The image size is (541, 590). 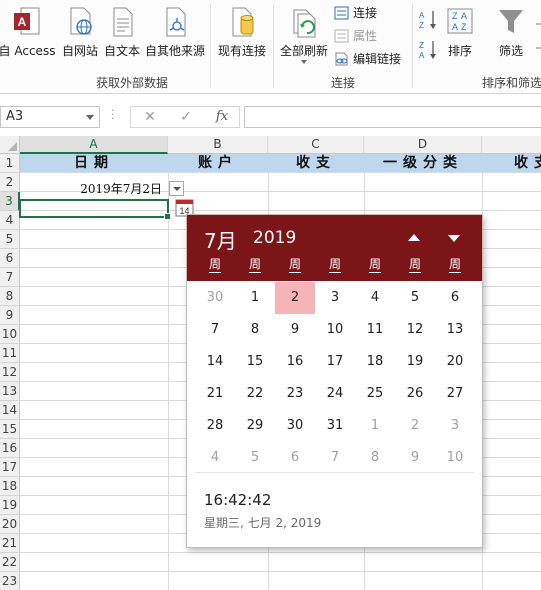 What do you see at coordinates (295, 298) in the screenshot?
I see `day-cell-selected: 2` at bounding box center [295, 298].